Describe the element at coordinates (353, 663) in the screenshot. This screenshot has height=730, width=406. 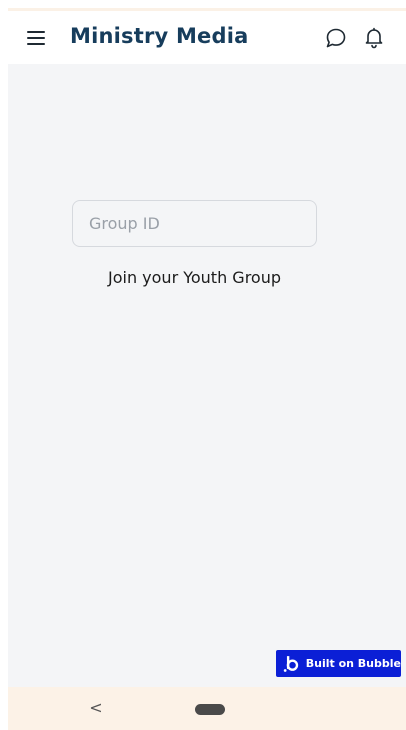
I see `badge-label: Built on Bubble` at that location.